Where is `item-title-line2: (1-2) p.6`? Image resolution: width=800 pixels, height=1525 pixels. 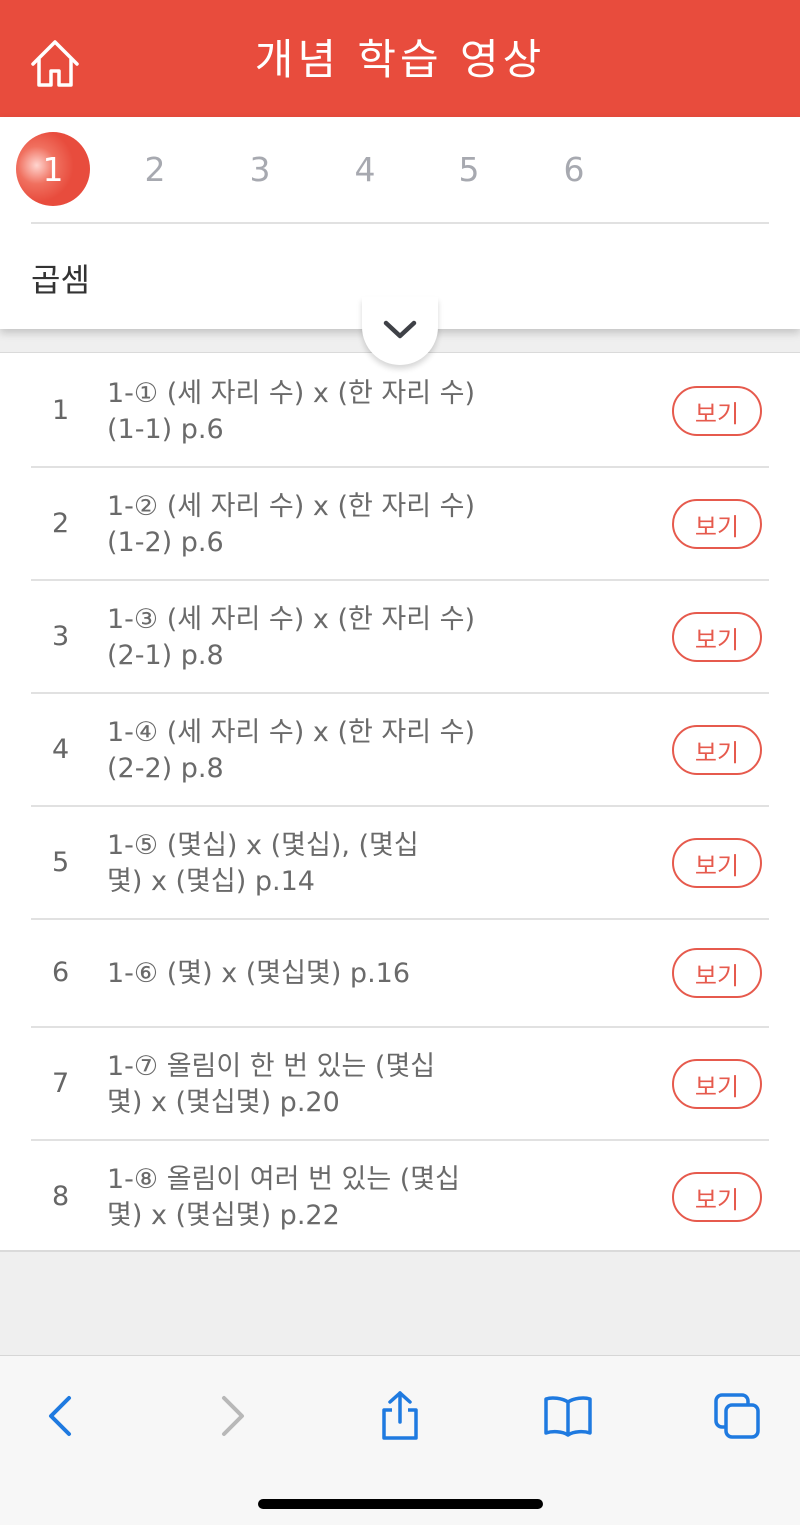
item-title-line2: (1-2) p.6 is located at coordinates (165, 542).